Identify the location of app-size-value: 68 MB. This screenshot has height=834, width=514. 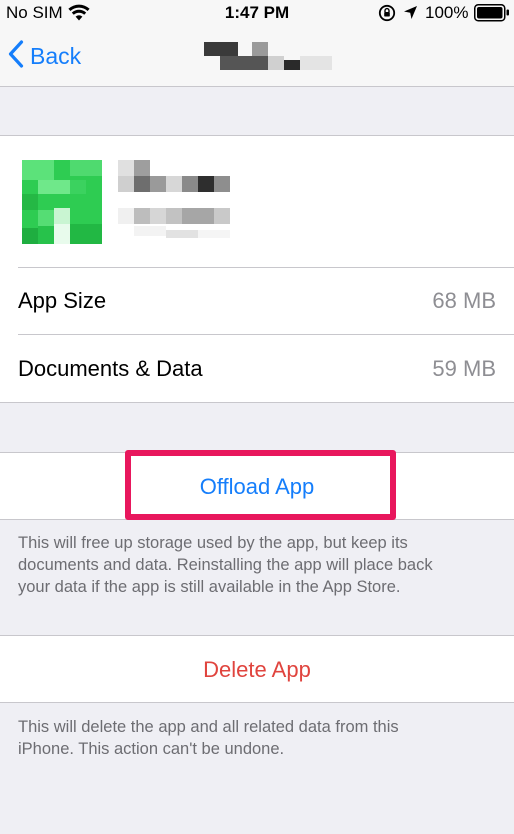
(464, 300).